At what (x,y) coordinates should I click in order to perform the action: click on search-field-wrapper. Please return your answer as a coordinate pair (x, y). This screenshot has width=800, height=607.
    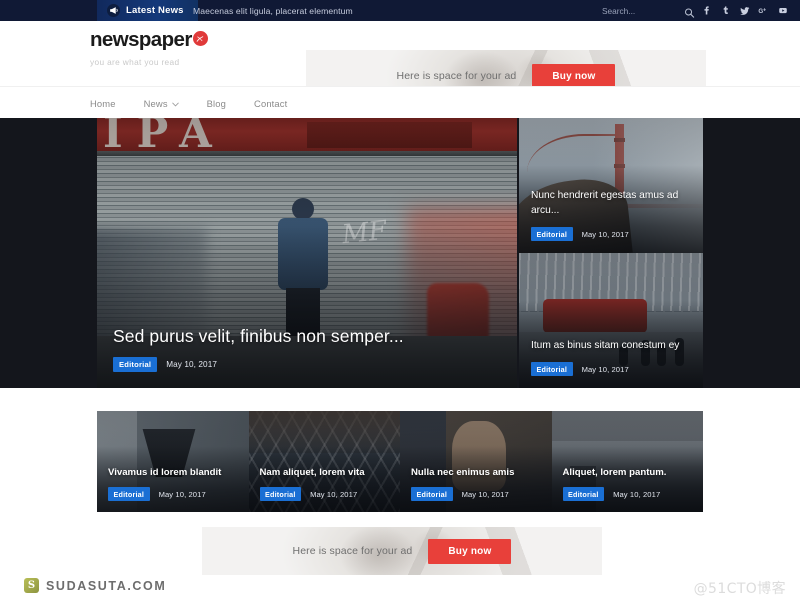
    Looking at the image, I should click on (644, 10).